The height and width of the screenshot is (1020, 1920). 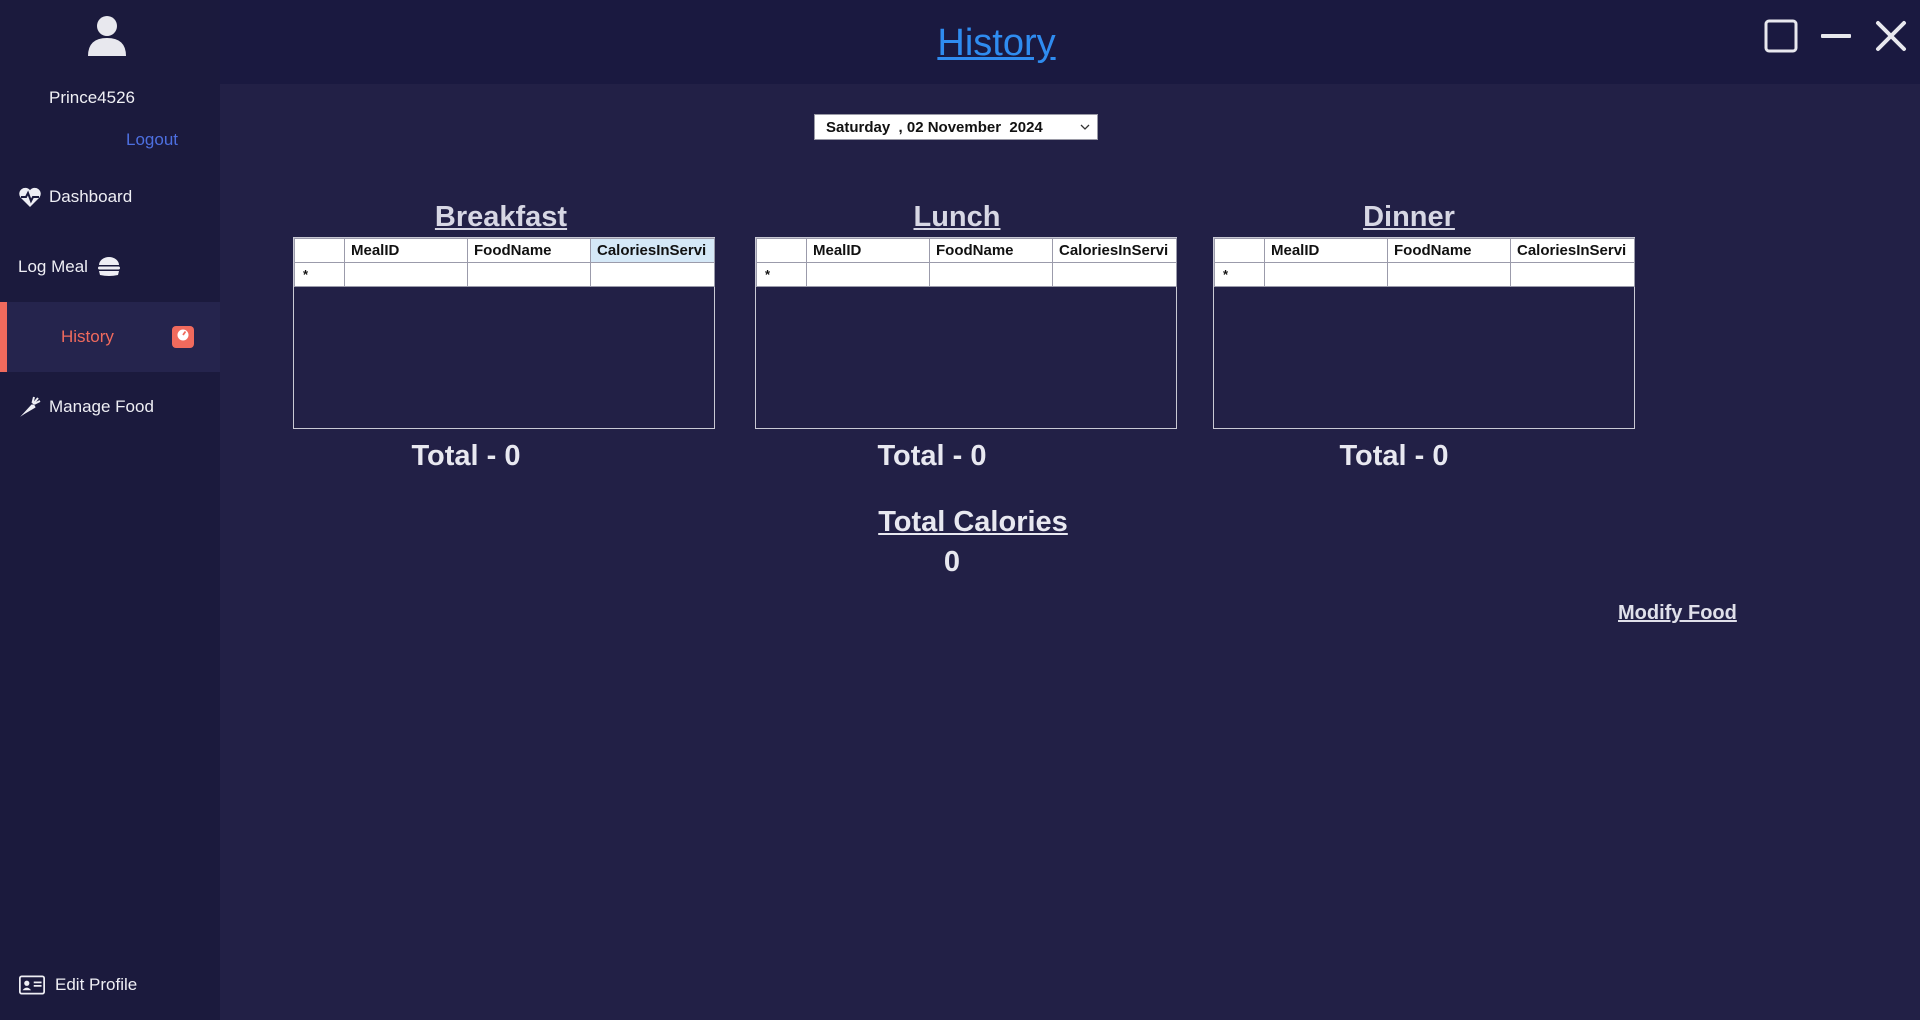 I want to click on total-calories-value: 0, so click(x=952, y=562).